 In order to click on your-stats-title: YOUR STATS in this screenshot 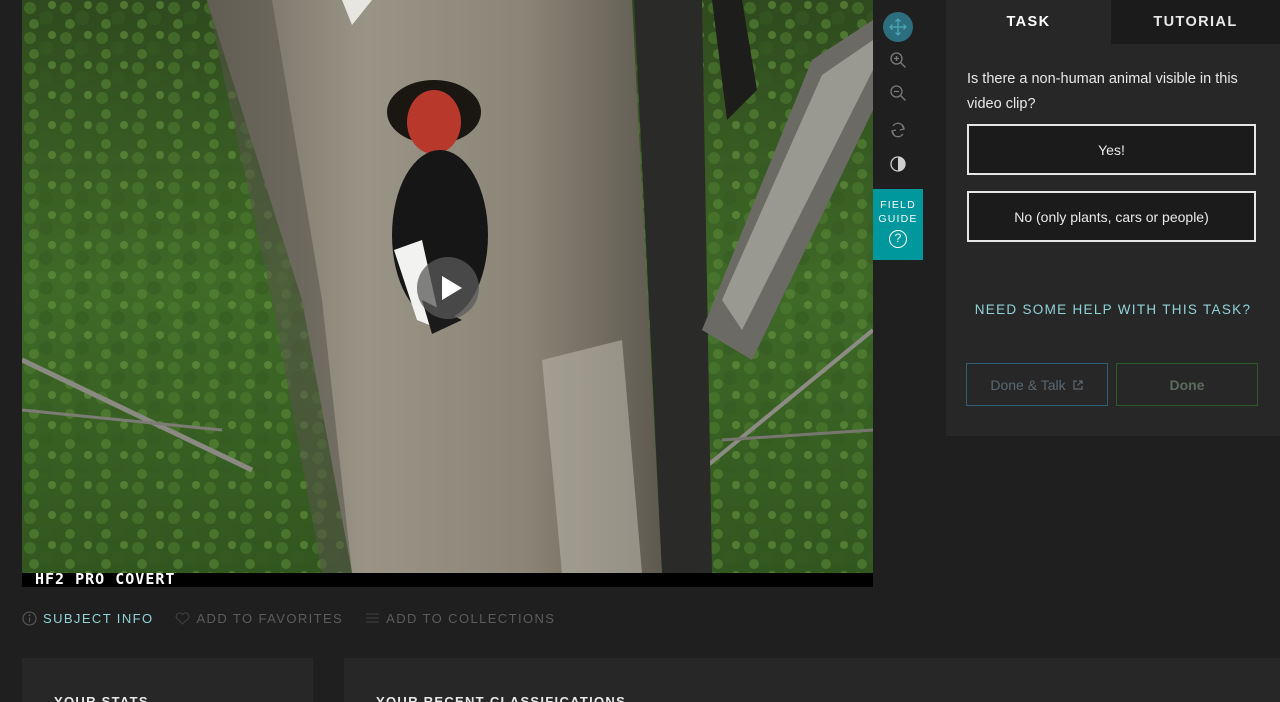, I will do `click(101, 698)`.